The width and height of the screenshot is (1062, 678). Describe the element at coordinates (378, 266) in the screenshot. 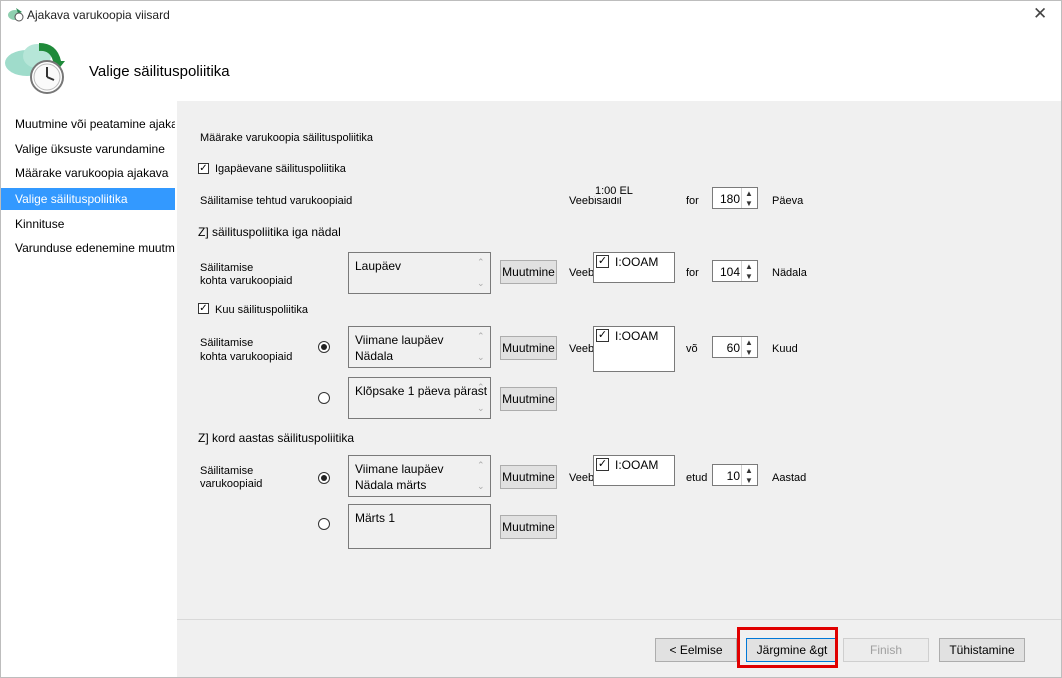

I see `weekly-day-text: Laupäev` at that location.